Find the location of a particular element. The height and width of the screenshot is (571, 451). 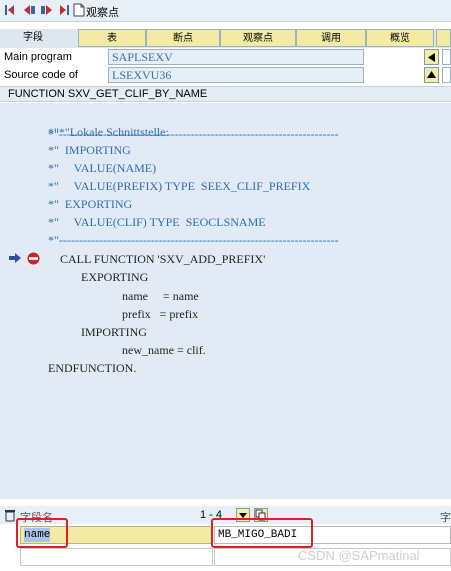

tab-strip: 字段 表 断点 观察点 调用 概览 is located at coordinates (225, 38).